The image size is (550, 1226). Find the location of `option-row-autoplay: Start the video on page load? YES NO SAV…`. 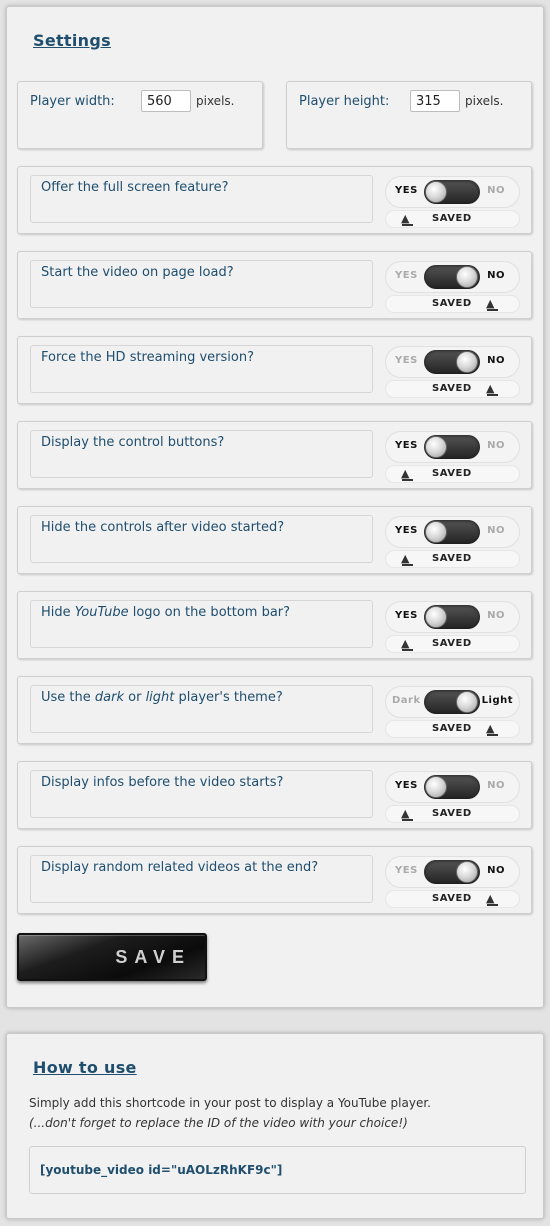

option-row-autoplay: Start the video on page load? YES NO SAV… is located at coordinates (274, 285).